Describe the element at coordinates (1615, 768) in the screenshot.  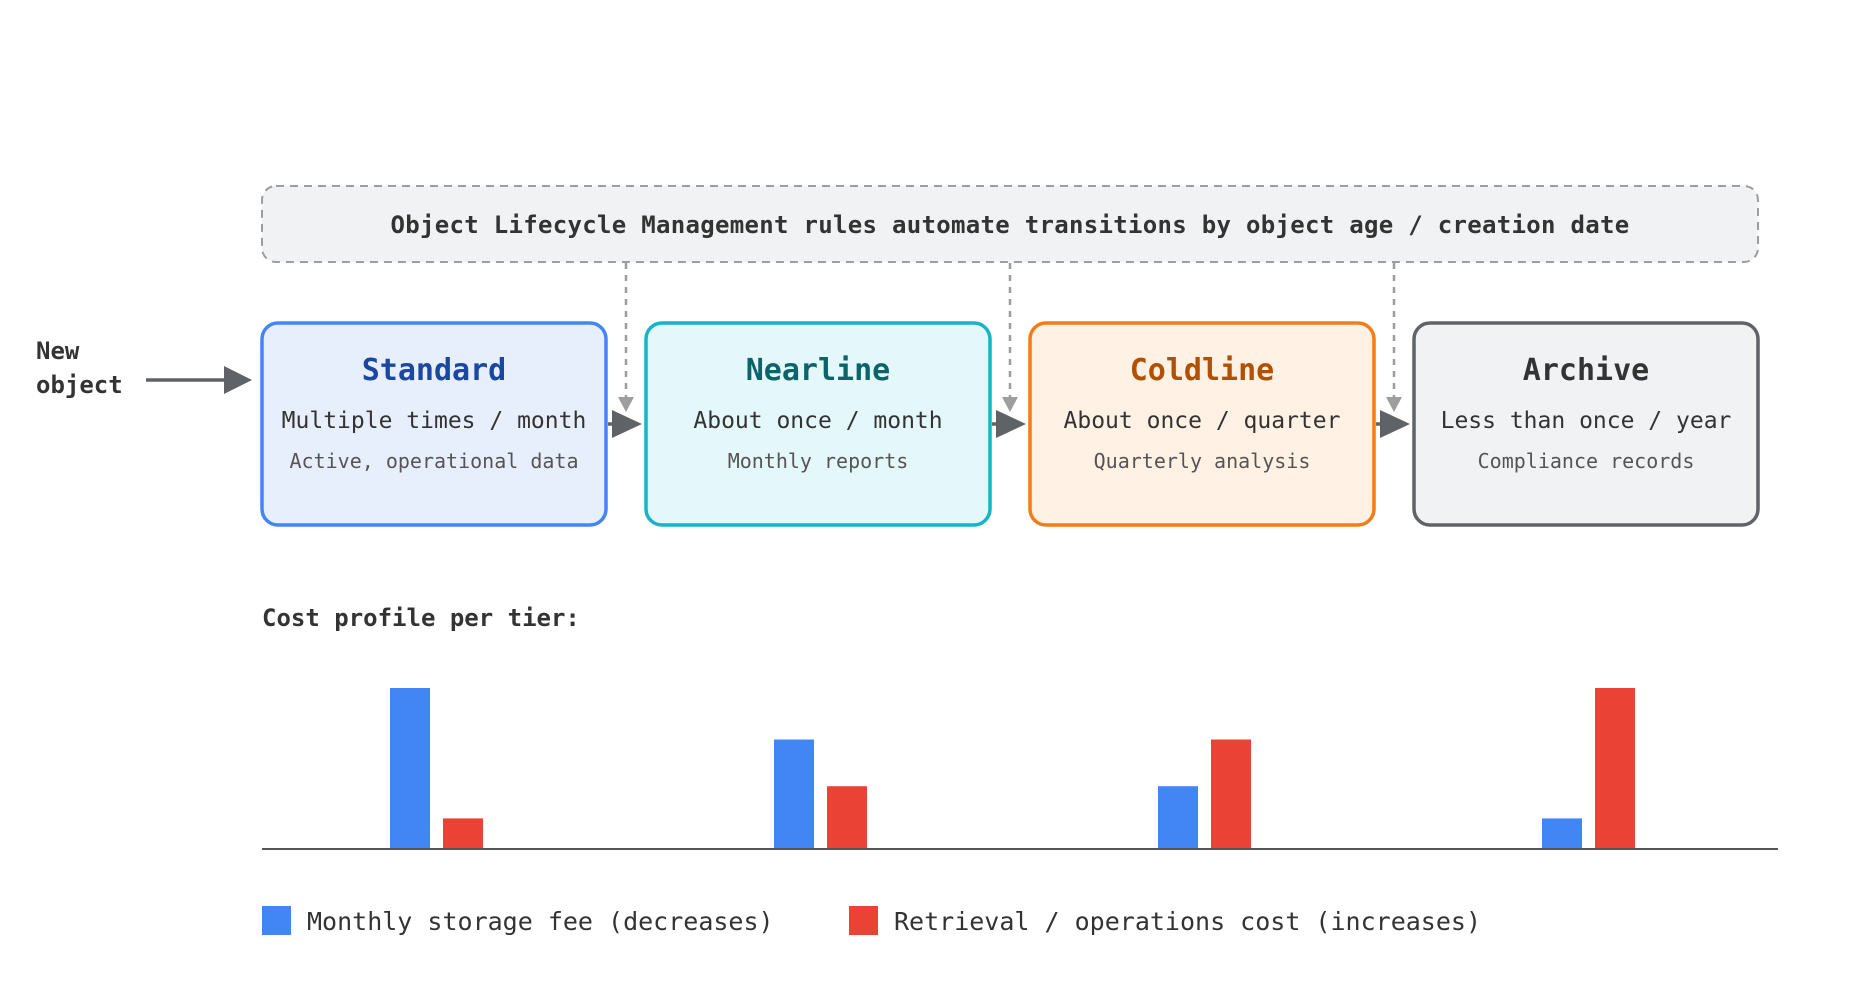
I see `retrieval-cost-bar-archive` at that location.